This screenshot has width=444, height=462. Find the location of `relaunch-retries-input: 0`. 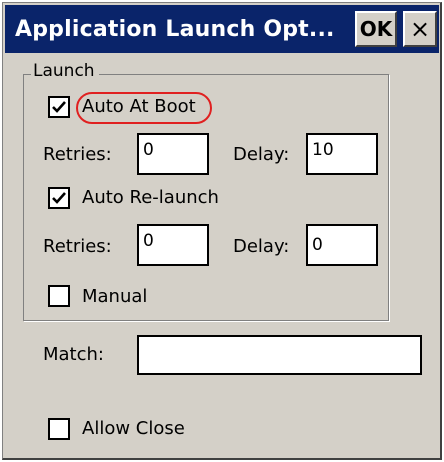

relaunch-retries-input: 0 is located at coordinates (173, 245).